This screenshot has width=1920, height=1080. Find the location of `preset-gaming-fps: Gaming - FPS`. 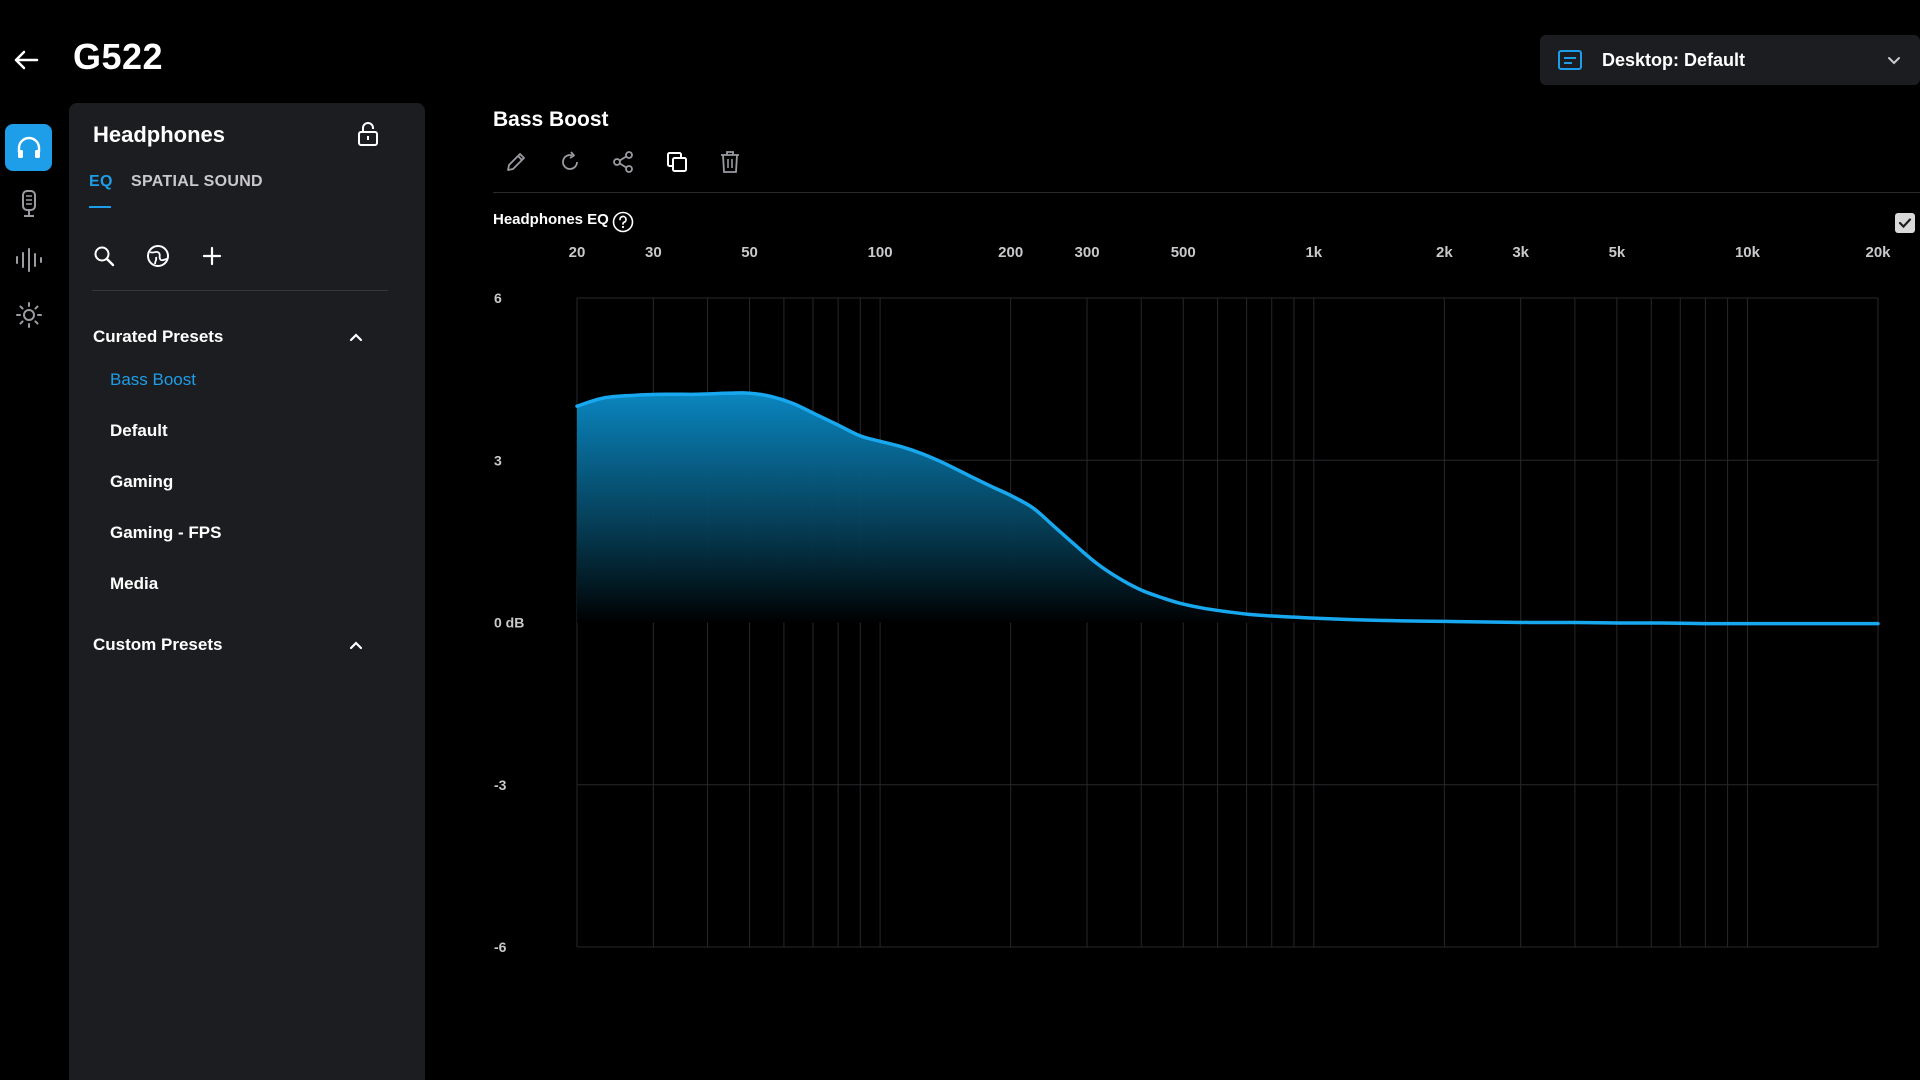

preset-gaming-fps: Gaming - FPS is located at coordinates (165, 533).